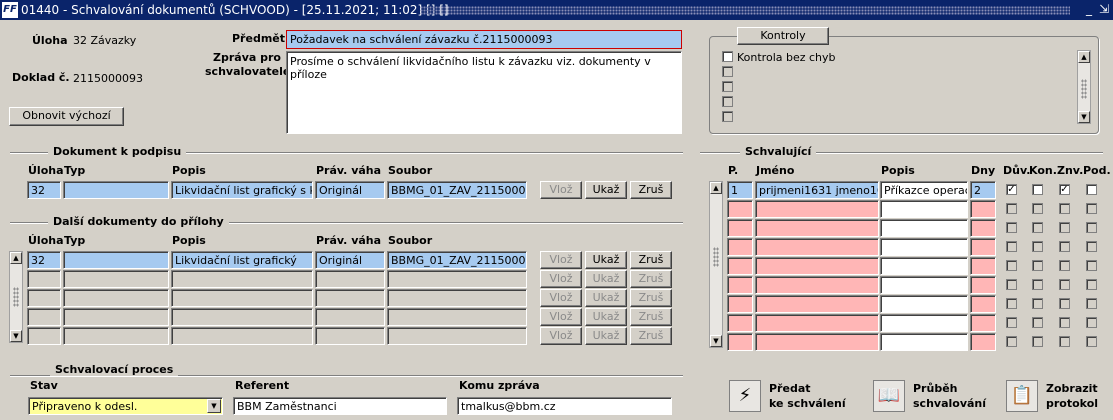  I want to click on sign-delete-button: Zruš, so click(651, 190).